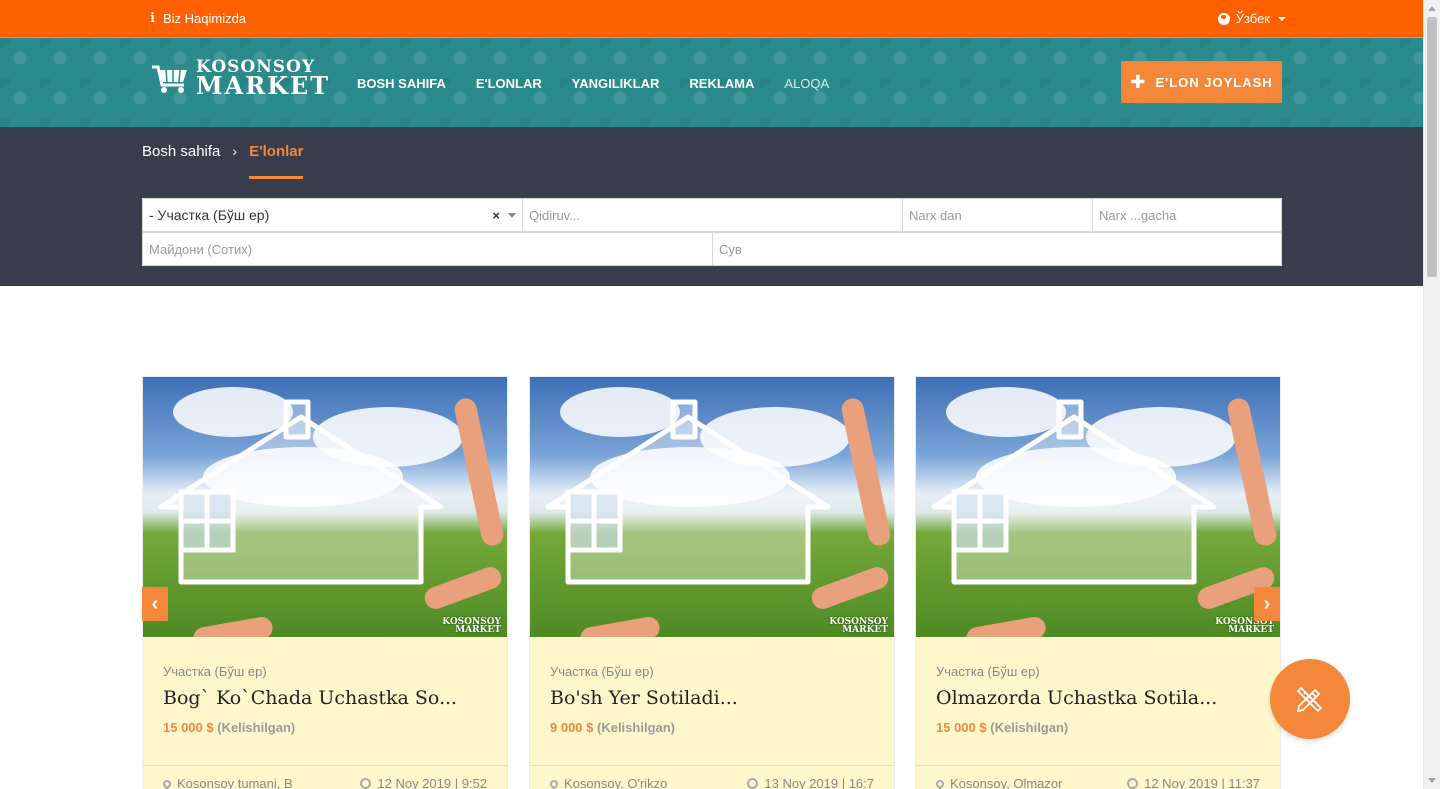 The height and width of the screenshot is (789, 1440). What do you see at coordinates (276, 161) in the screenshot?
I see `breadcrumb-current: E'lonlar` at bounding box center [276, 161].